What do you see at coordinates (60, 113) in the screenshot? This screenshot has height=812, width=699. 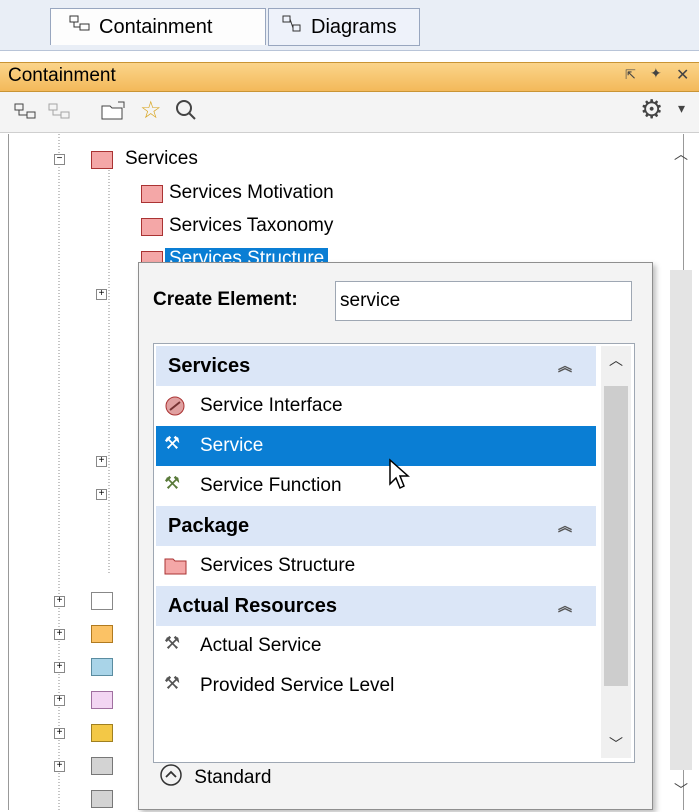 I see `expand-all-icon` at bounding box center [60, 113].